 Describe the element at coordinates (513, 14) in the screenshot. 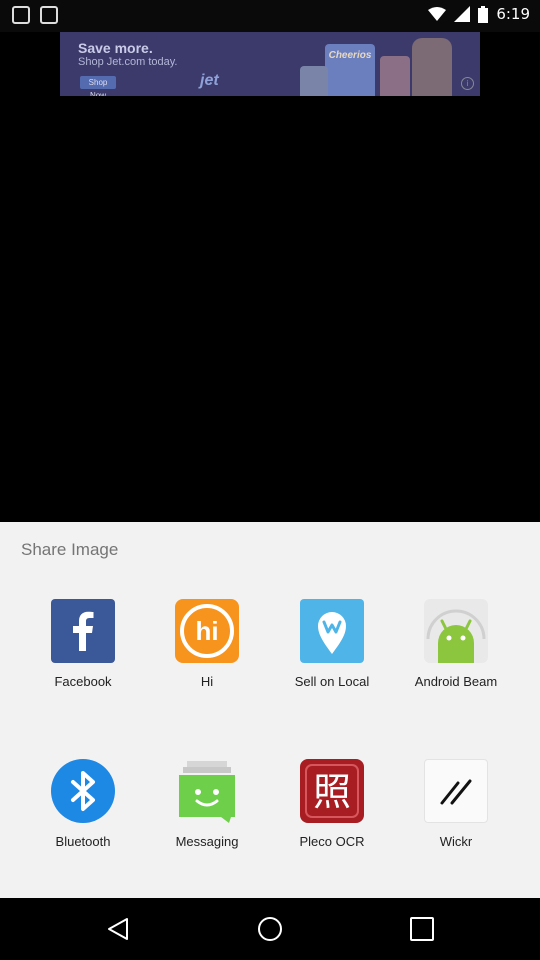

I see `clock: 6:19` at that location.